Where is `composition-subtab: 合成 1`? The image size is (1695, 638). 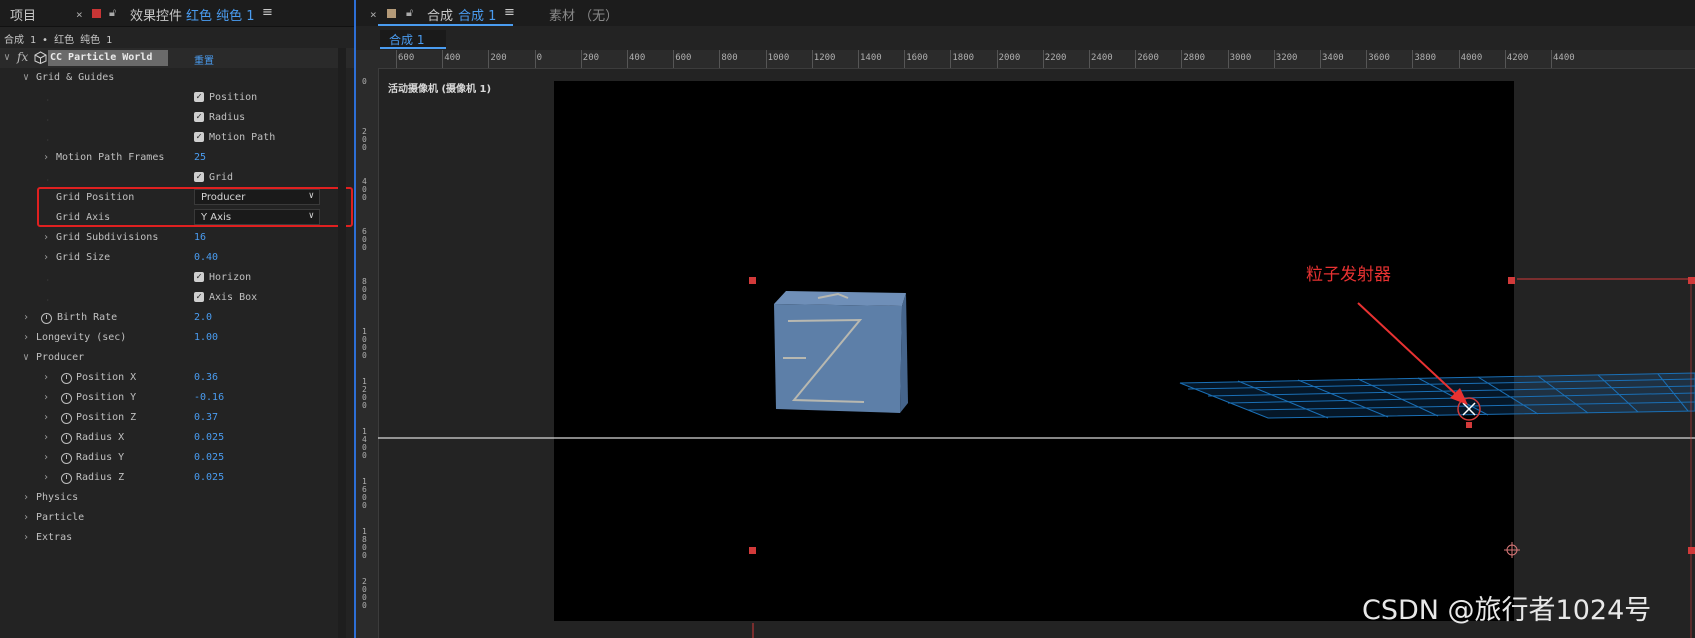
composition-subtab: 合成 1 is located at coordinates (413, 39).